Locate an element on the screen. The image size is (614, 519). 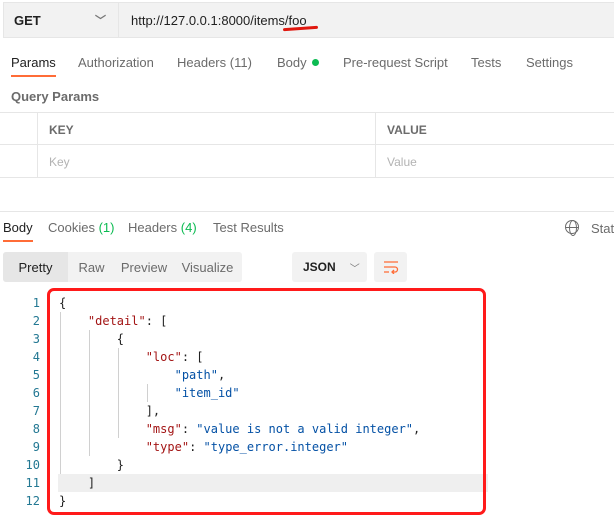
url-input: http://127.0.0.1:8000/items/foo is located at coordinates (366, 20).